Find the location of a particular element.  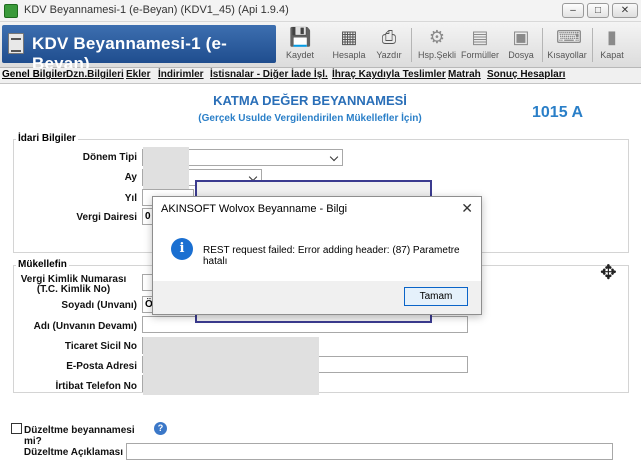

formulas-icon: ▤ is located at coordinates (480, 37).